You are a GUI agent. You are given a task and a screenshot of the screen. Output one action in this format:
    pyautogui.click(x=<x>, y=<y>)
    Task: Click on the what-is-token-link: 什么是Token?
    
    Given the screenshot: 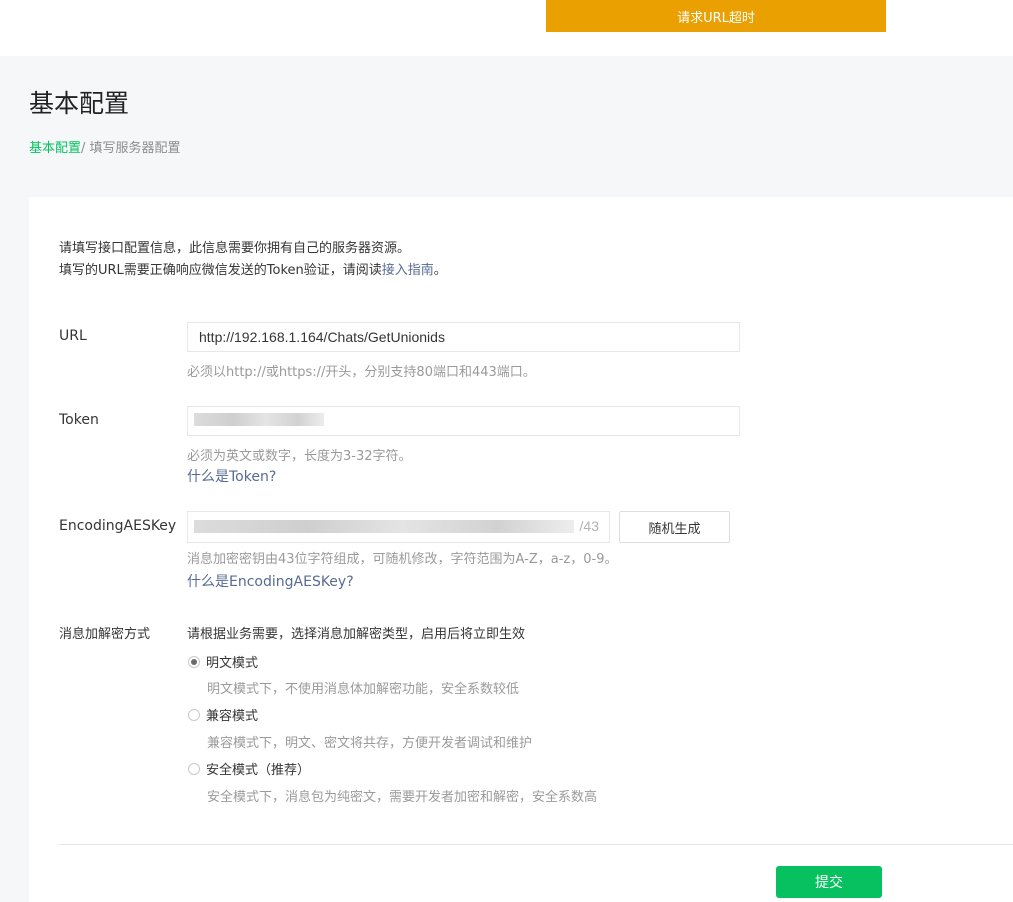 What is the action you would take?
    pyautogui.click(x=231, y=476)
    